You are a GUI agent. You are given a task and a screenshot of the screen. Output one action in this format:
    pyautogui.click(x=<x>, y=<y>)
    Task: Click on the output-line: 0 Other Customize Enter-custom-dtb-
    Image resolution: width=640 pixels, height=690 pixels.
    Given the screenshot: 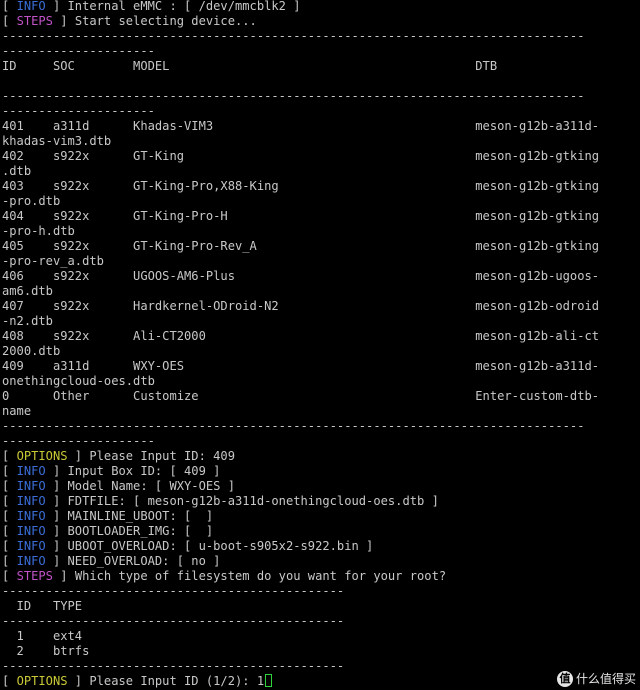 What is the action you would take?
    pyautogui.click(x=321, y=396)
    